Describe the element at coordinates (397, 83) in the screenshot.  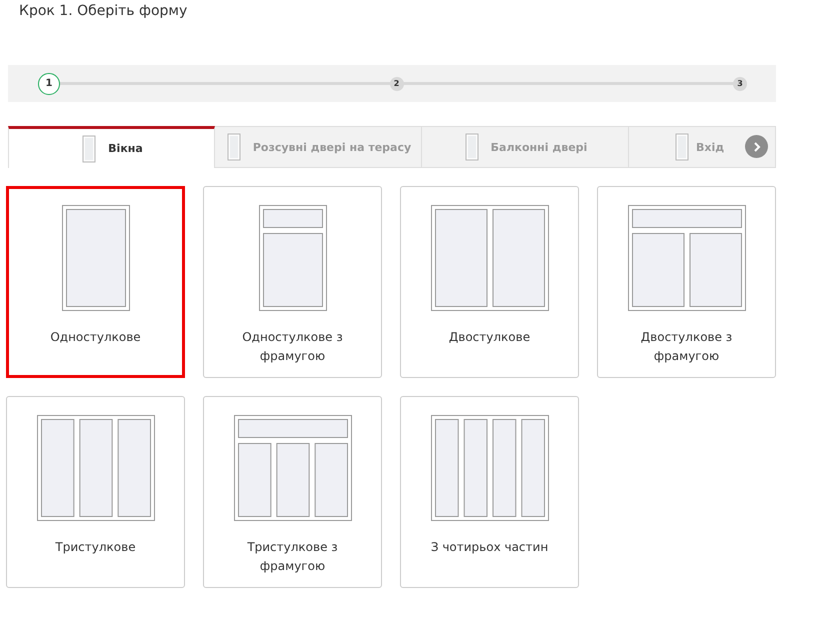
I see `step-marker: 2` at that location.